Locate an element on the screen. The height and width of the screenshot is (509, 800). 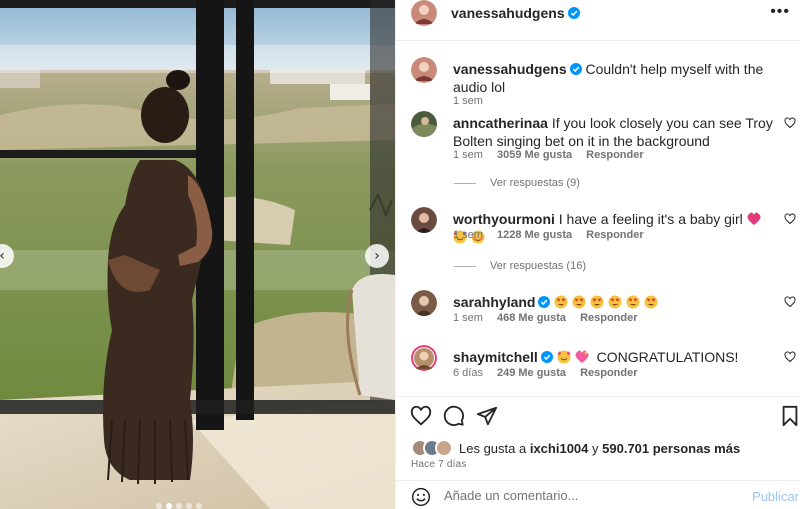
comment-likes: 249 Me gusta is located at coordinates (531, 373).